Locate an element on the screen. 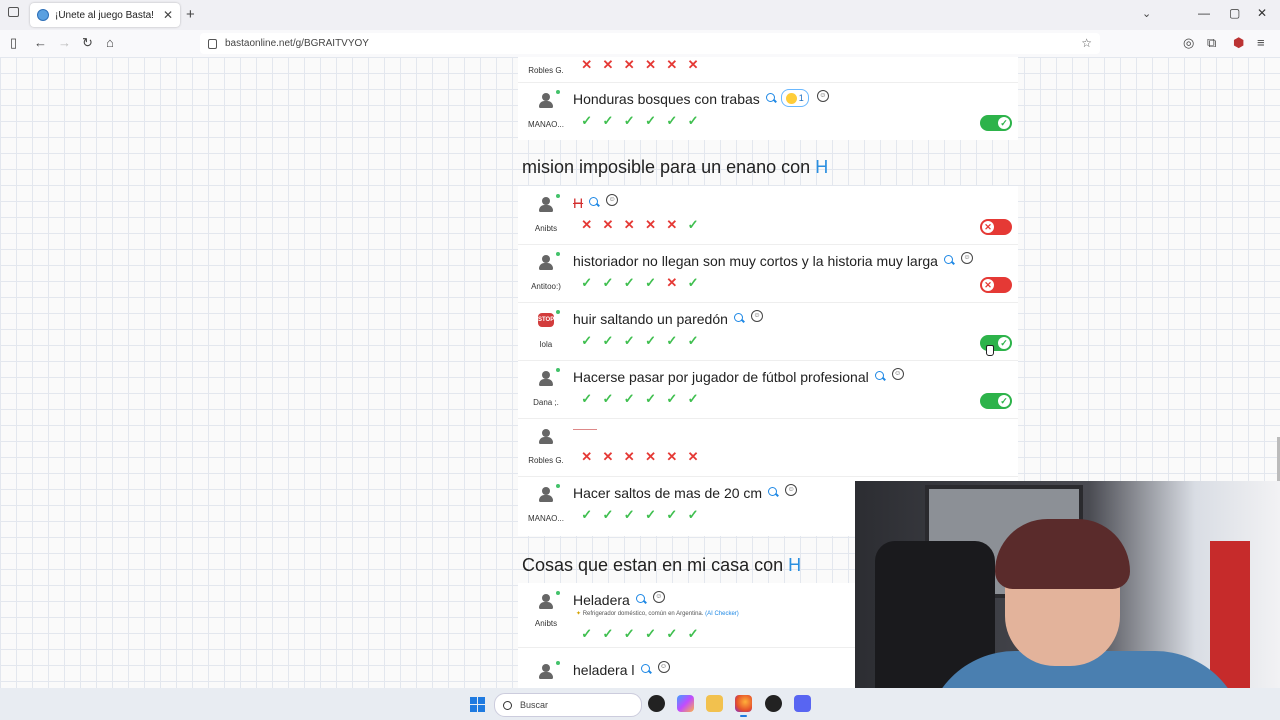 The image size is (1280, 720). reaction-count: 1 is located at coordinates (801, 98).